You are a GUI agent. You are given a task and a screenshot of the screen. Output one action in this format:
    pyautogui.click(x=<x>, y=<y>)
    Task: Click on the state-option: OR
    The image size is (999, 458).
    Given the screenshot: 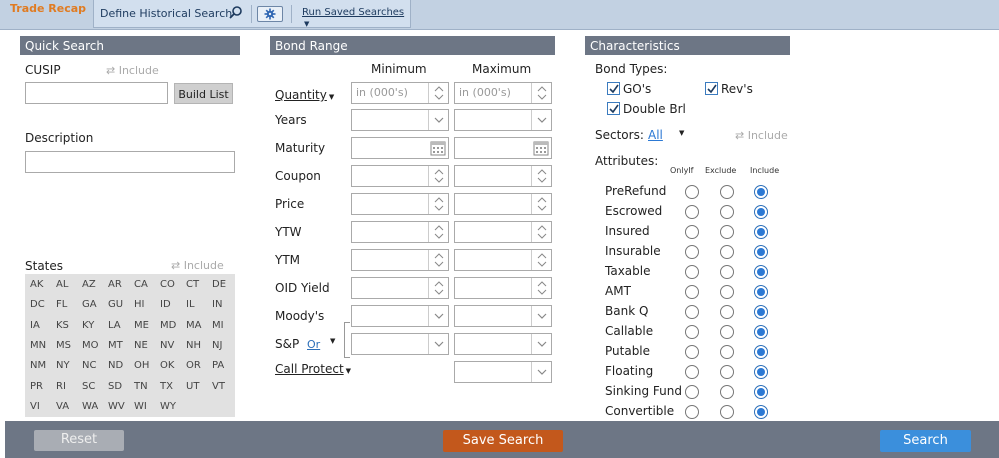 What is the action you would take?
    pyautogui.click(x=193, y=365)
    